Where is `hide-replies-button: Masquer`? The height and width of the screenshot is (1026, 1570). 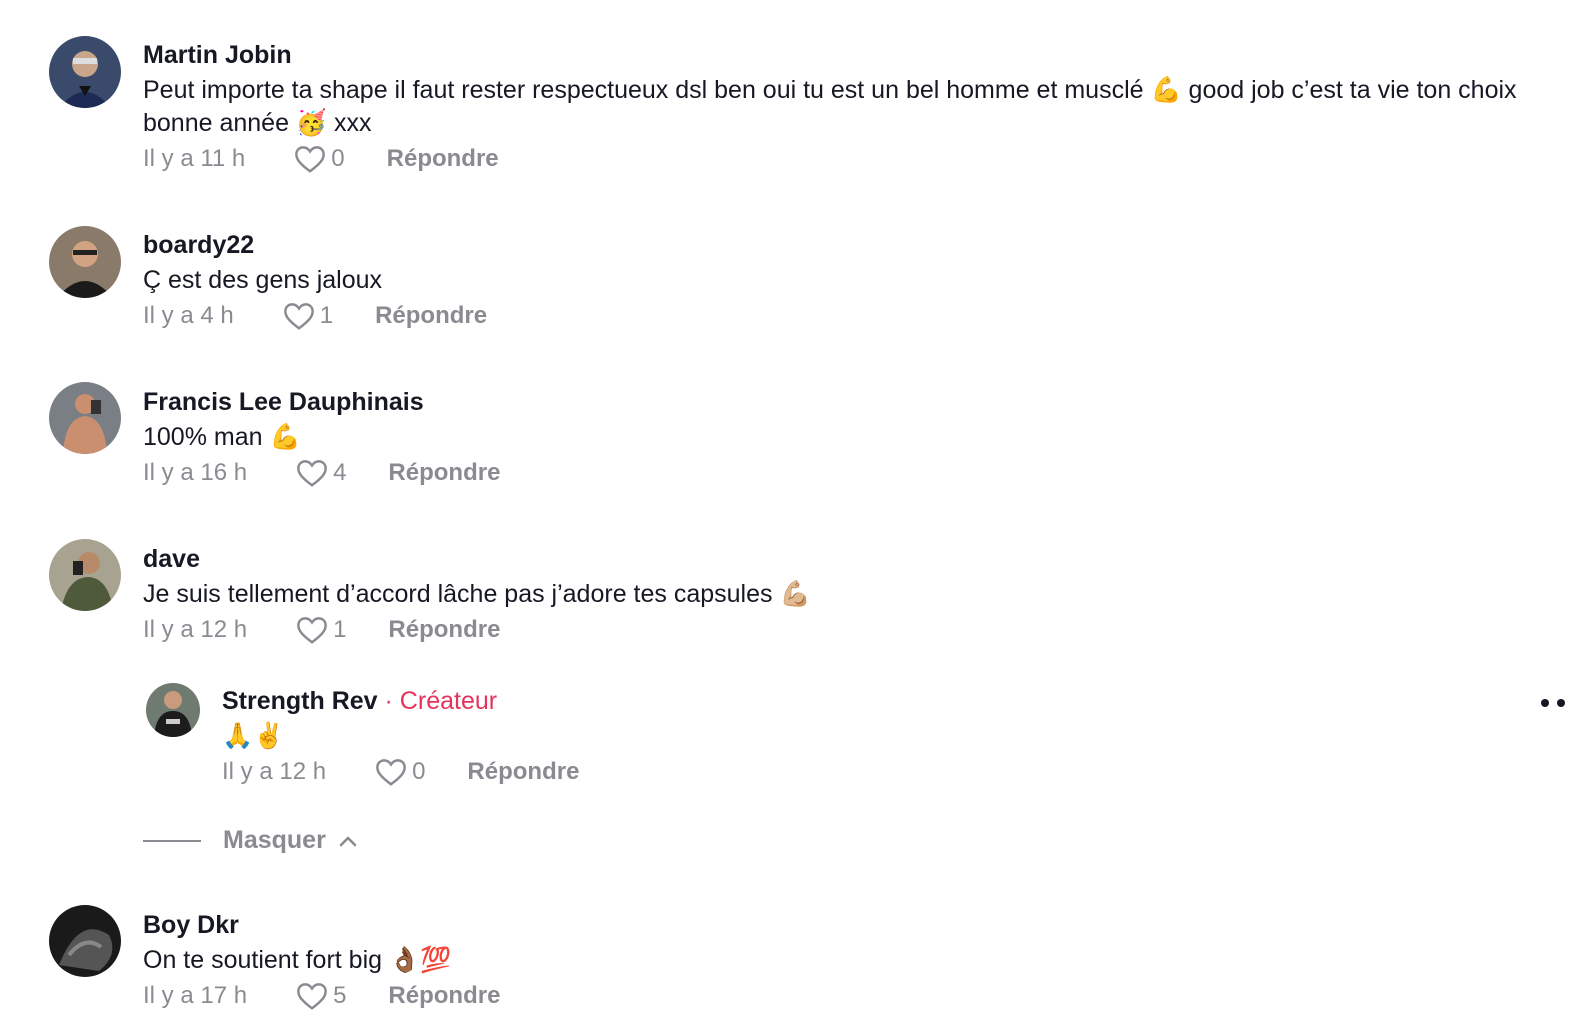 hide-replies-button: Masquer is located at coordinates (250, 840).